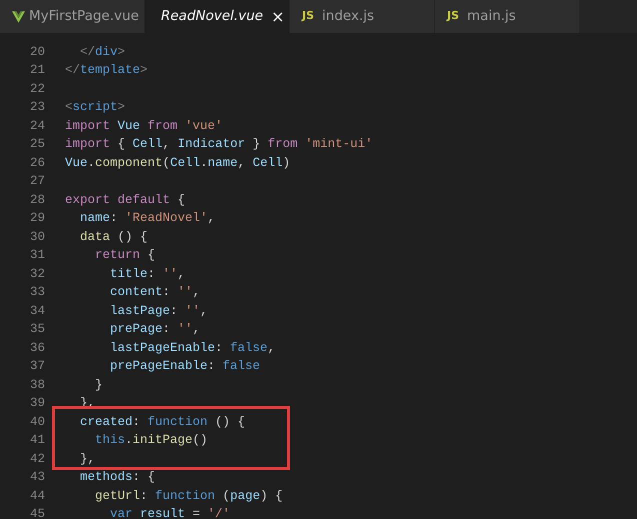 The image size is (637, 519). Describe the element at coordinates (158, 311) in the screenshot. I see `code-line: lastPage: '',` at that location.